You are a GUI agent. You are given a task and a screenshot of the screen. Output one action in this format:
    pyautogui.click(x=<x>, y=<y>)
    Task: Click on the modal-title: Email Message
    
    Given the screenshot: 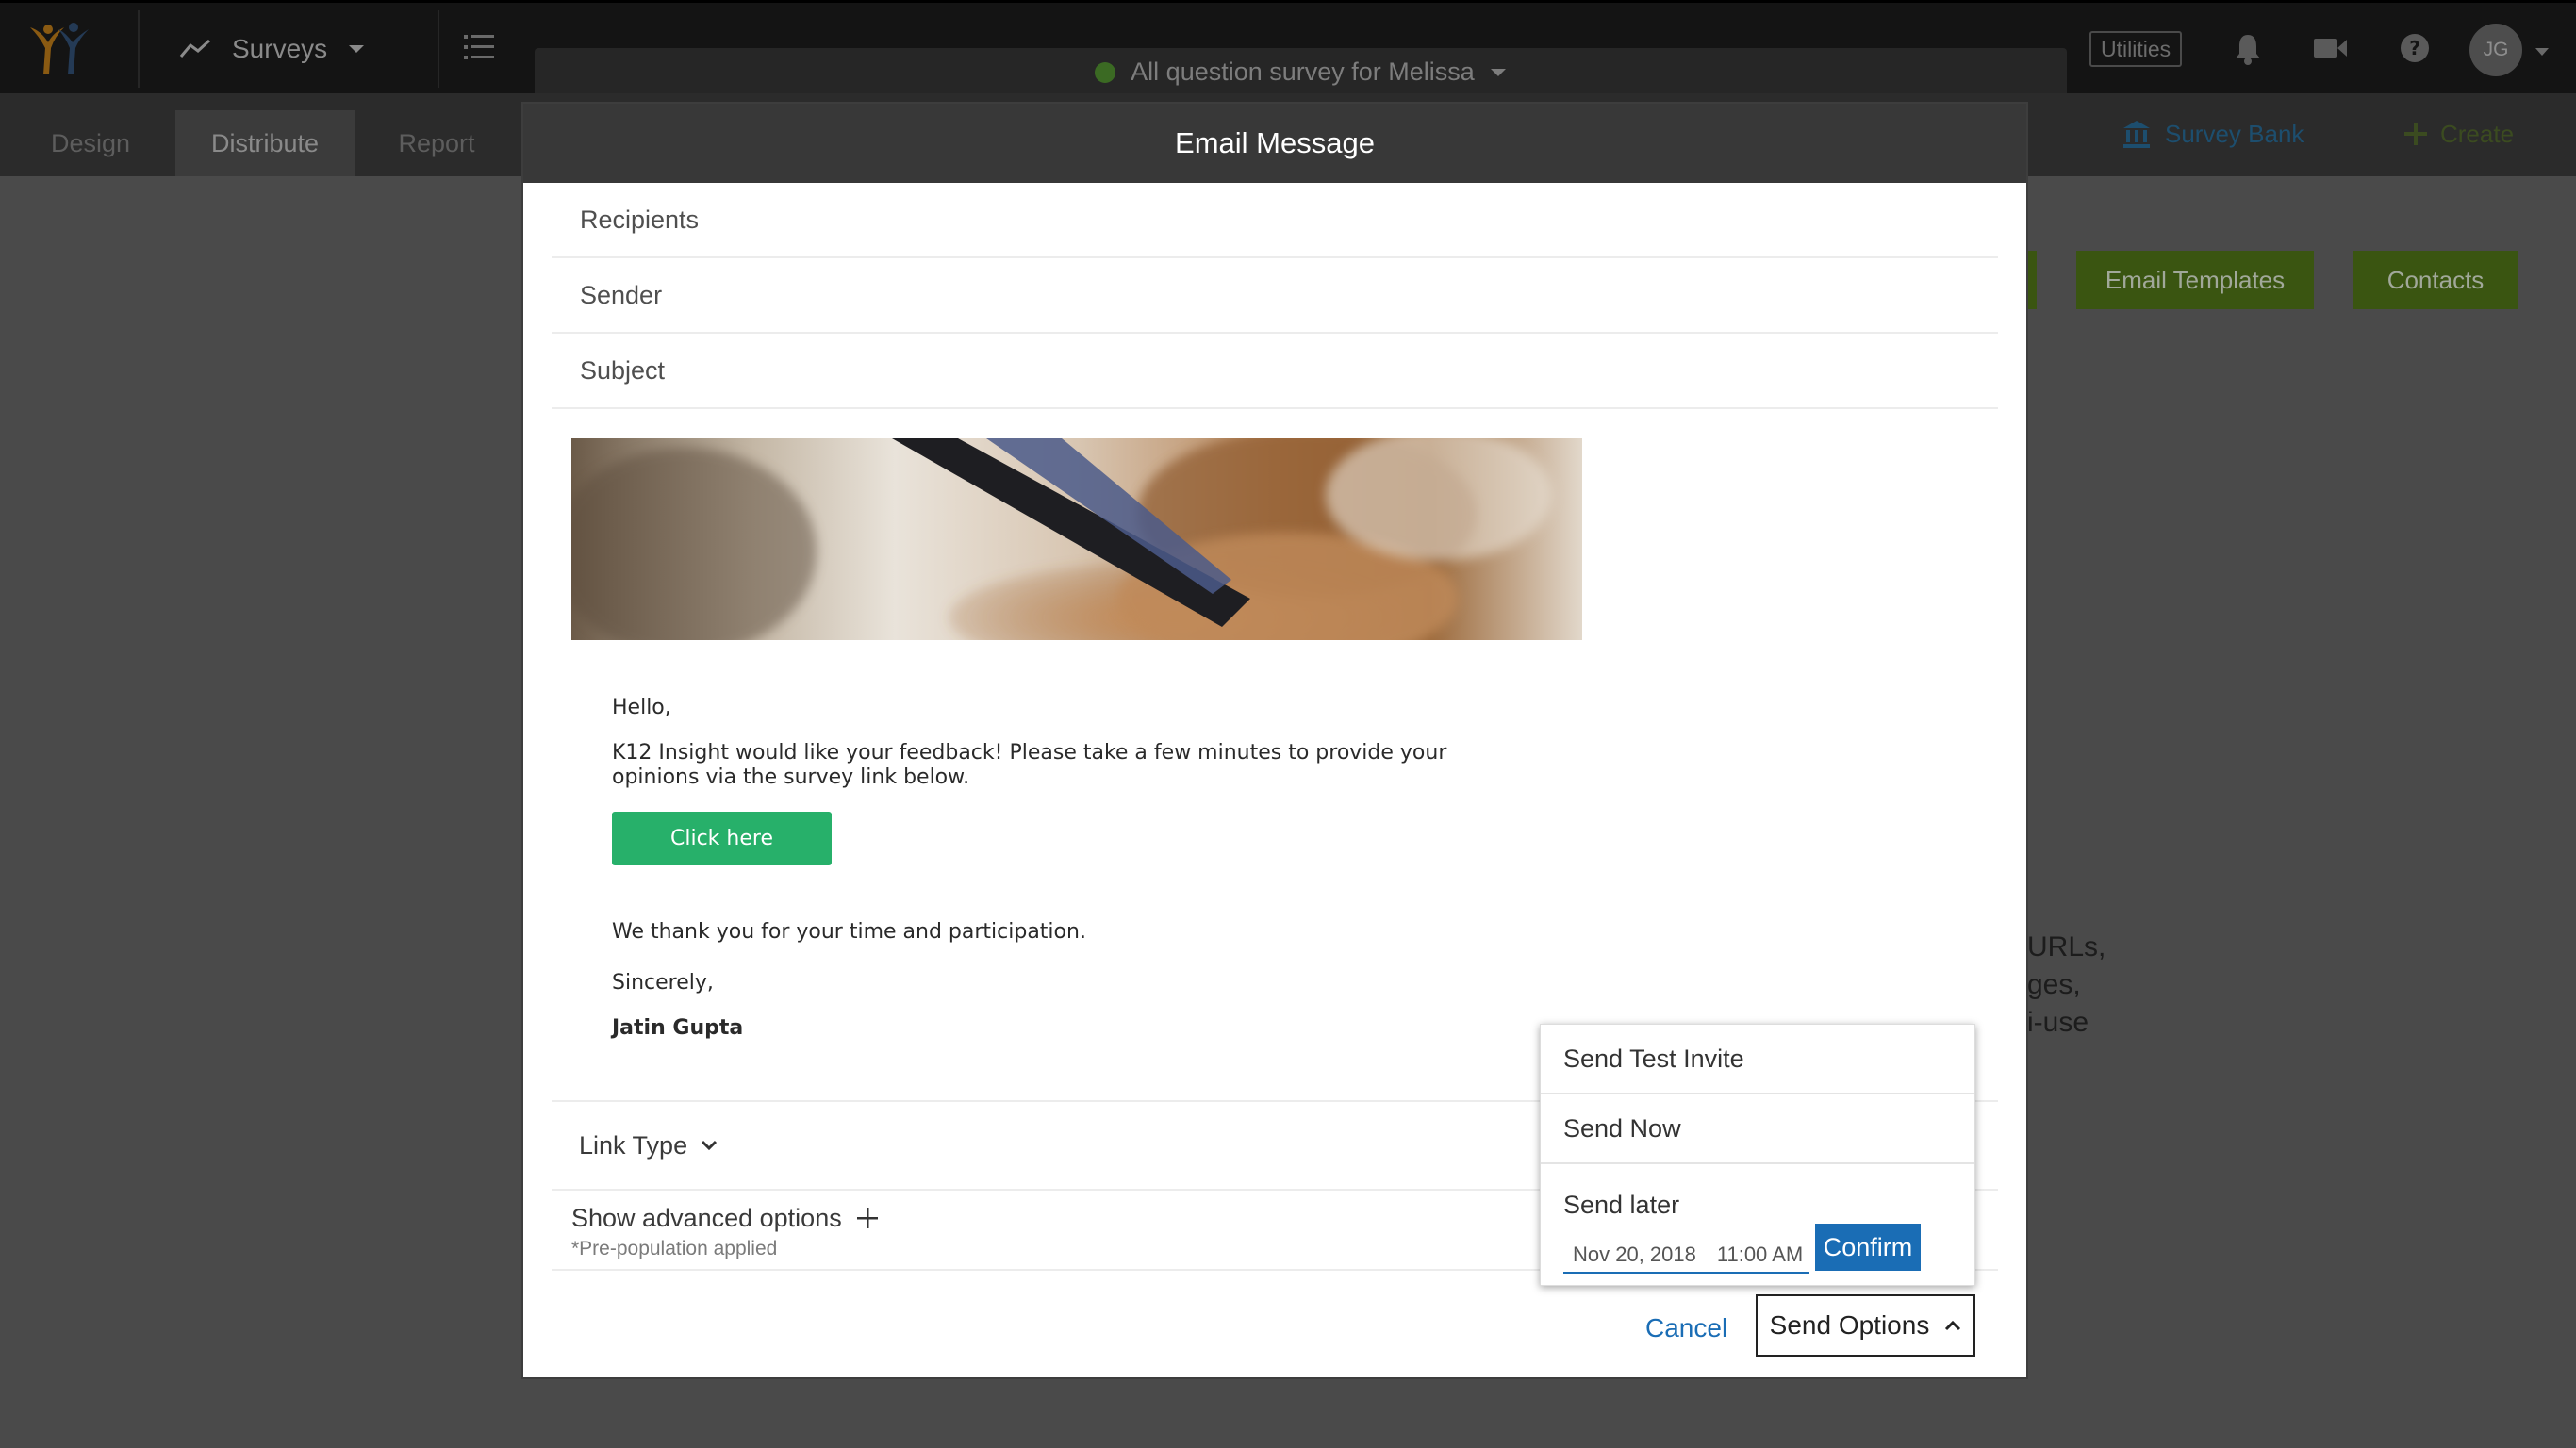 What is the action you would take?
    pyautogui.click(x=1275, y=142)
    